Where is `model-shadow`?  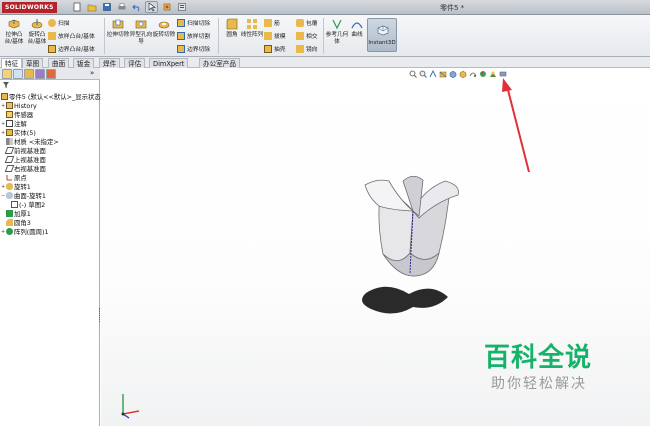
model-shadow is located at coordinates (405, 300).